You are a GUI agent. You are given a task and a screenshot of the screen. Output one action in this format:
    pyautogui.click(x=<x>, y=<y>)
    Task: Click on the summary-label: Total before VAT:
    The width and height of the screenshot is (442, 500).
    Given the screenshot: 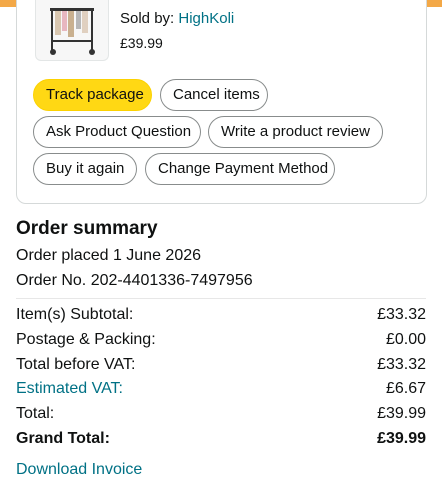 What is the action you would take?
    pyautogui.click(x=76, y=364)
    